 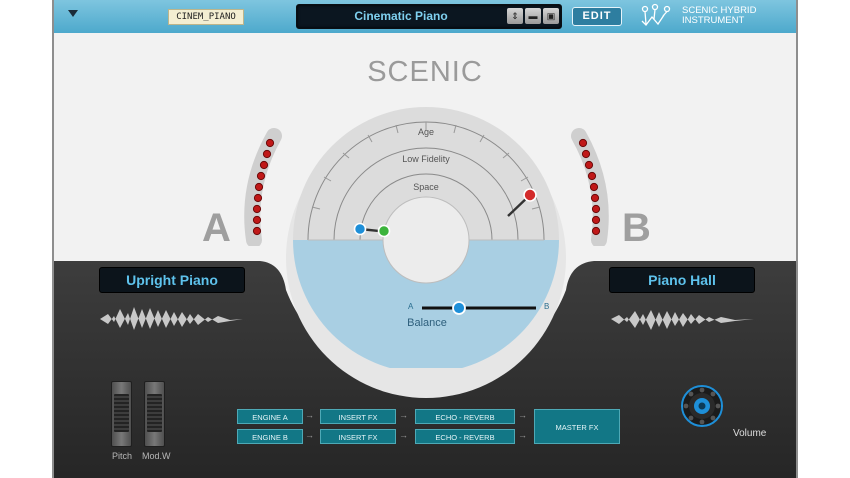 I want to click on engine-a-button: ENGINE A, so click(x=270, y=416).